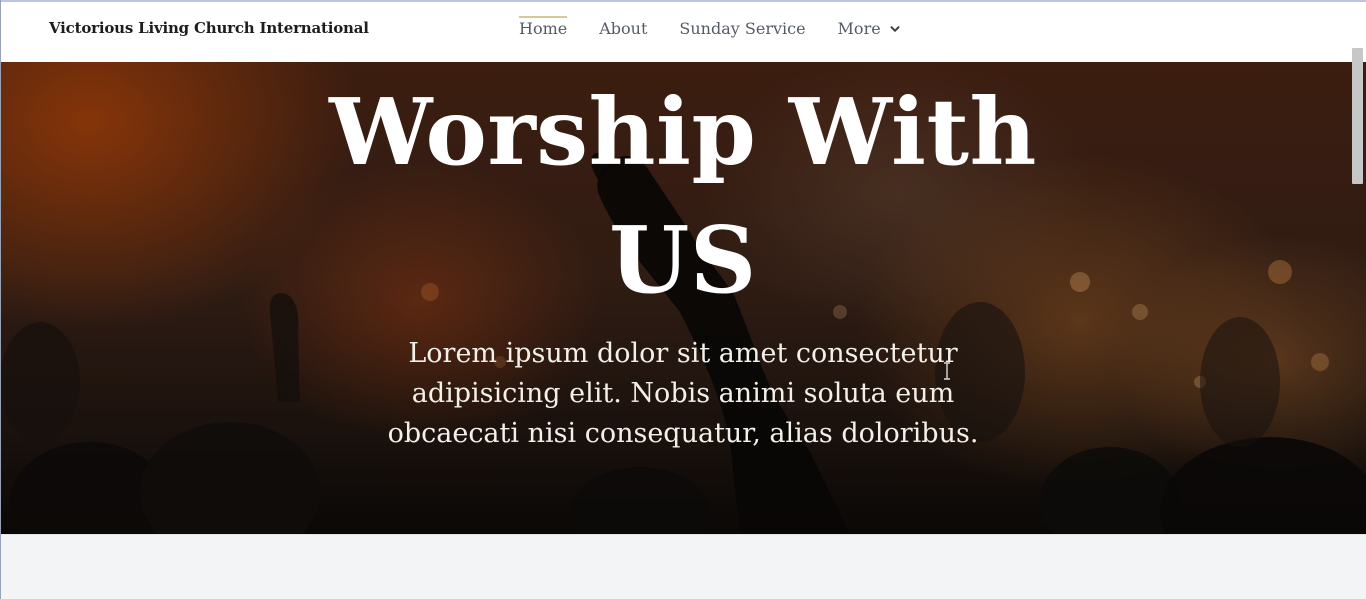 Image resolution: width=1366 pixels, height=599 pixels. Describe the element at coordinates (1358, 322) in the screenshot. I see `page-scrollbar` at that location.